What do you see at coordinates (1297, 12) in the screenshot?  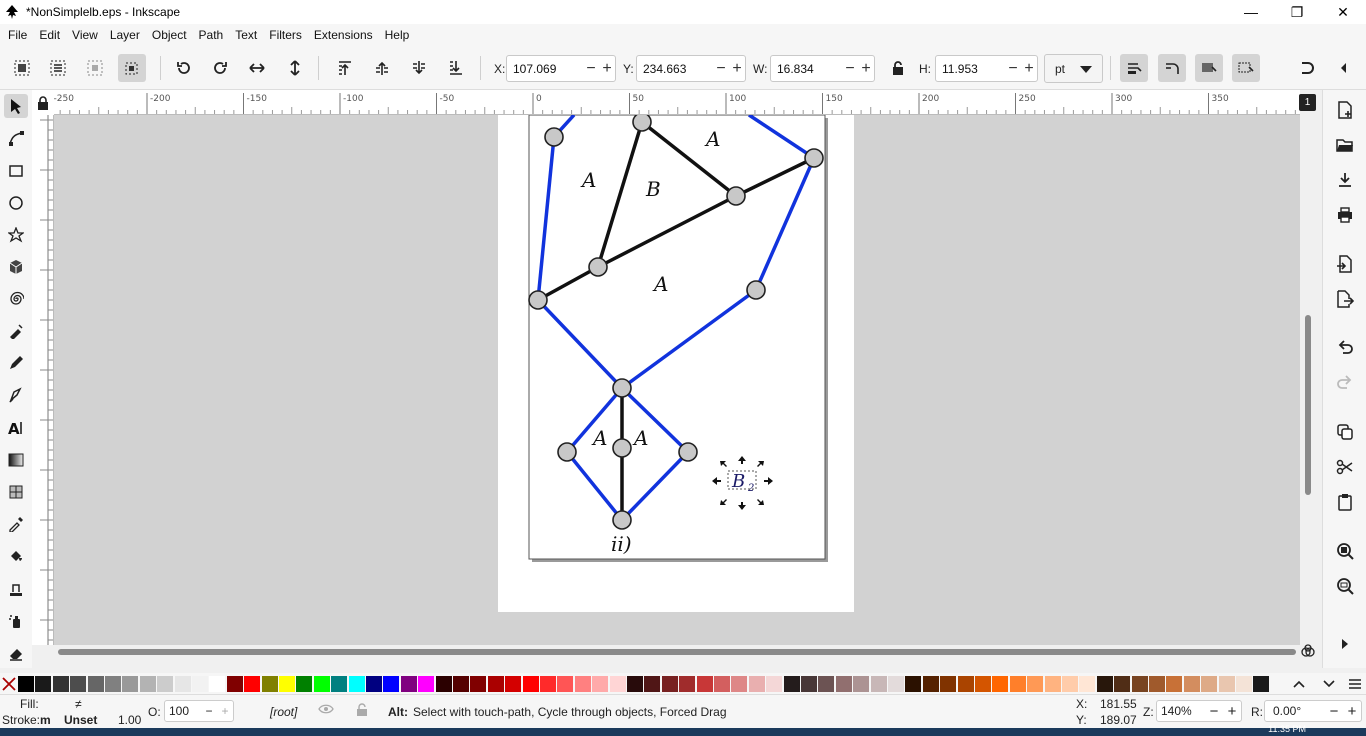 I see `maximize-button: ❐` at bounding box center [1297, 12].